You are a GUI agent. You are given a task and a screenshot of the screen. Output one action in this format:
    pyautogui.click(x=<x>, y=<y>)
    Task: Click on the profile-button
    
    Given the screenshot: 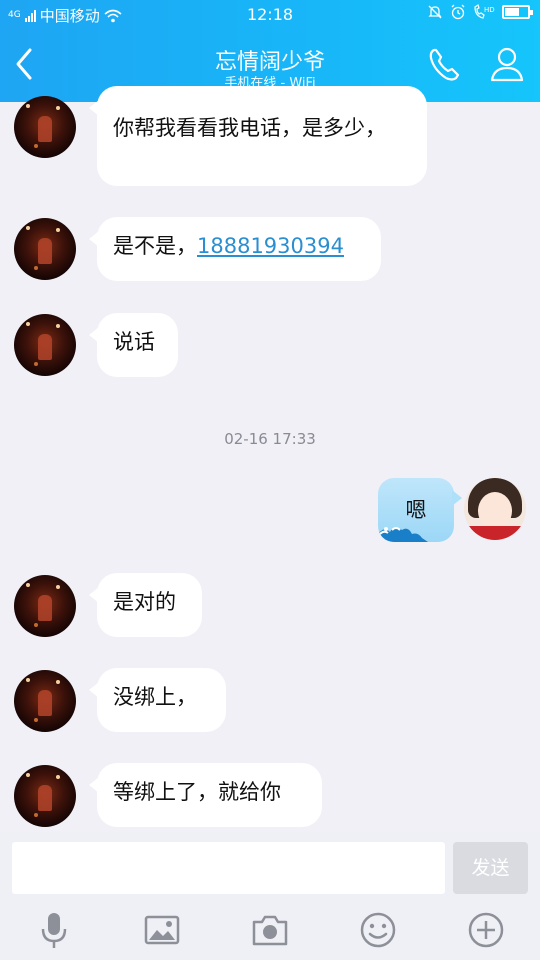 What is the action you would take?
    pyautogui.click(x=507, y=65)
    